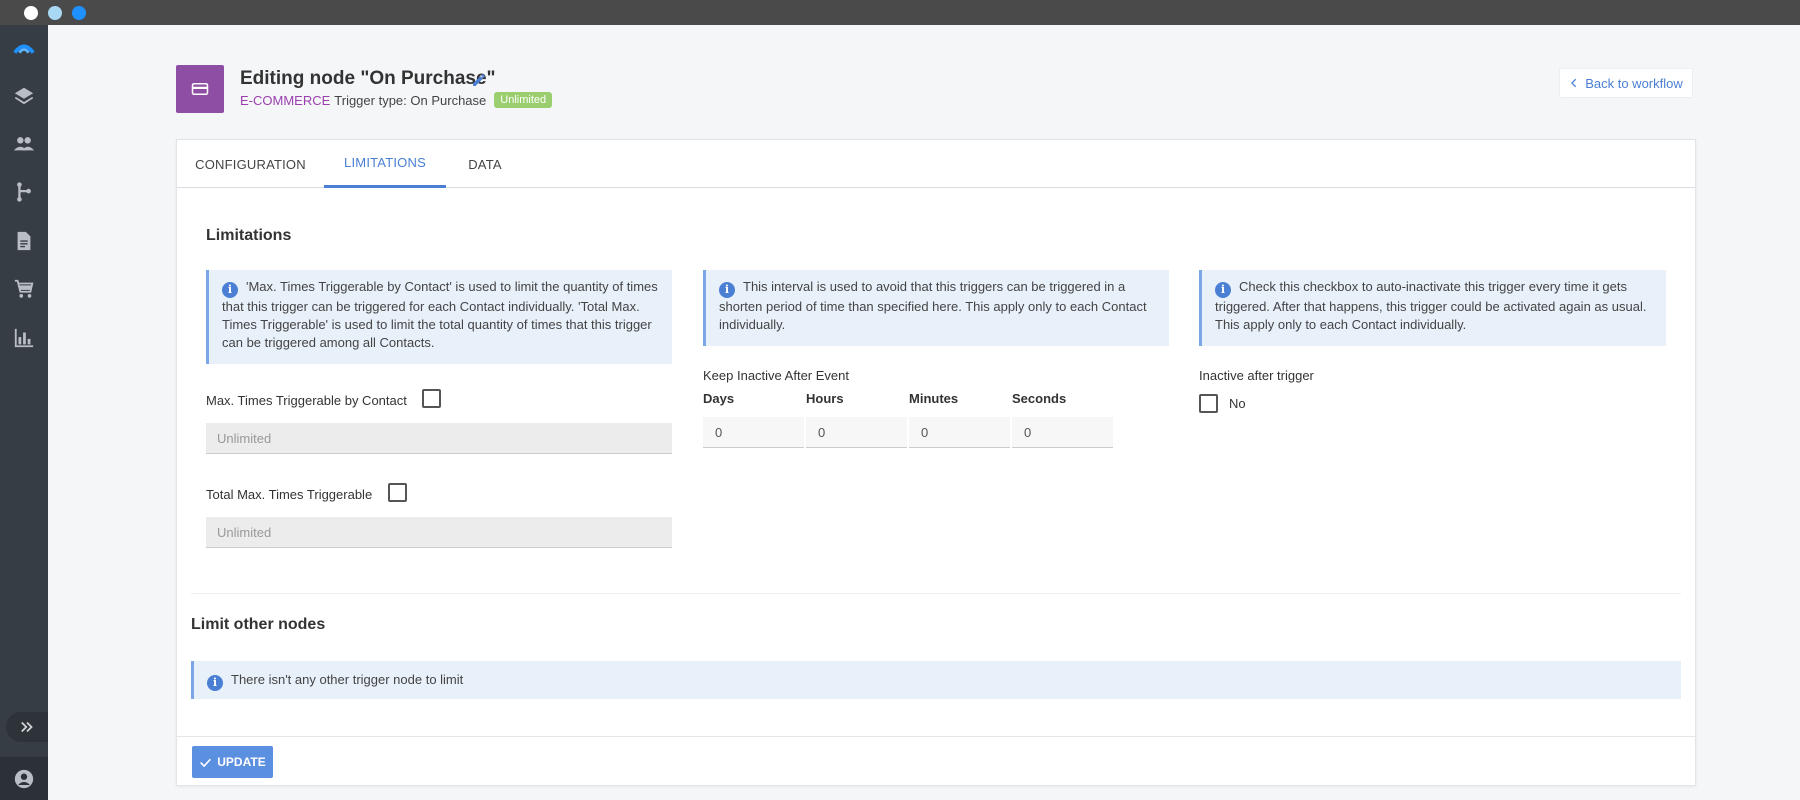  Describe the element at coordinates (439, 532) in the screenshot. I see `total-max-input: Unlimited` at that location.